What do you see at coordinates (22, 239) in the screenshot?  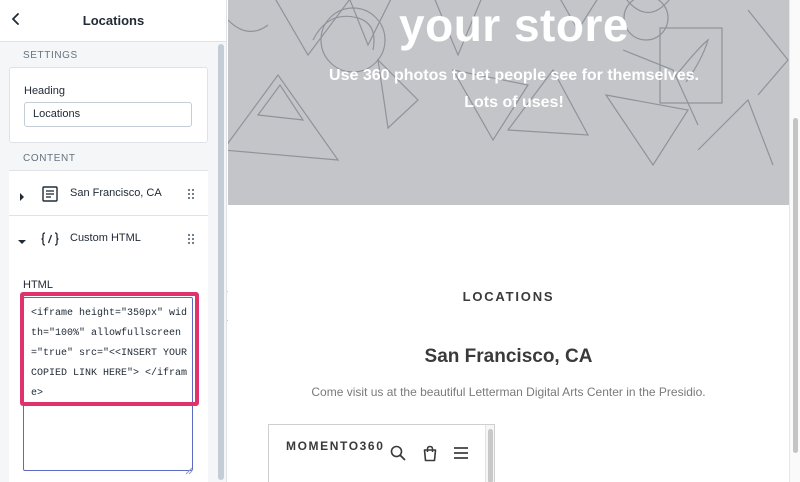 I see `caret-down-icon` at bounding box center [22, 239].